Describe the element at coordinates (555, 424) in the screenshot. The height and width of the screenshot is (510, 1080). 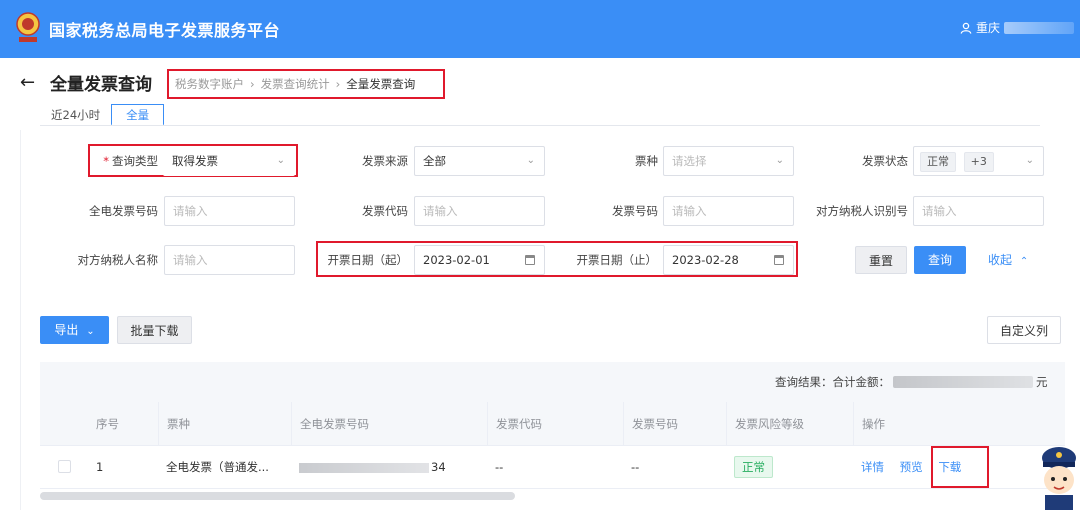
I see `column-header-code: 发票代码` at that location.